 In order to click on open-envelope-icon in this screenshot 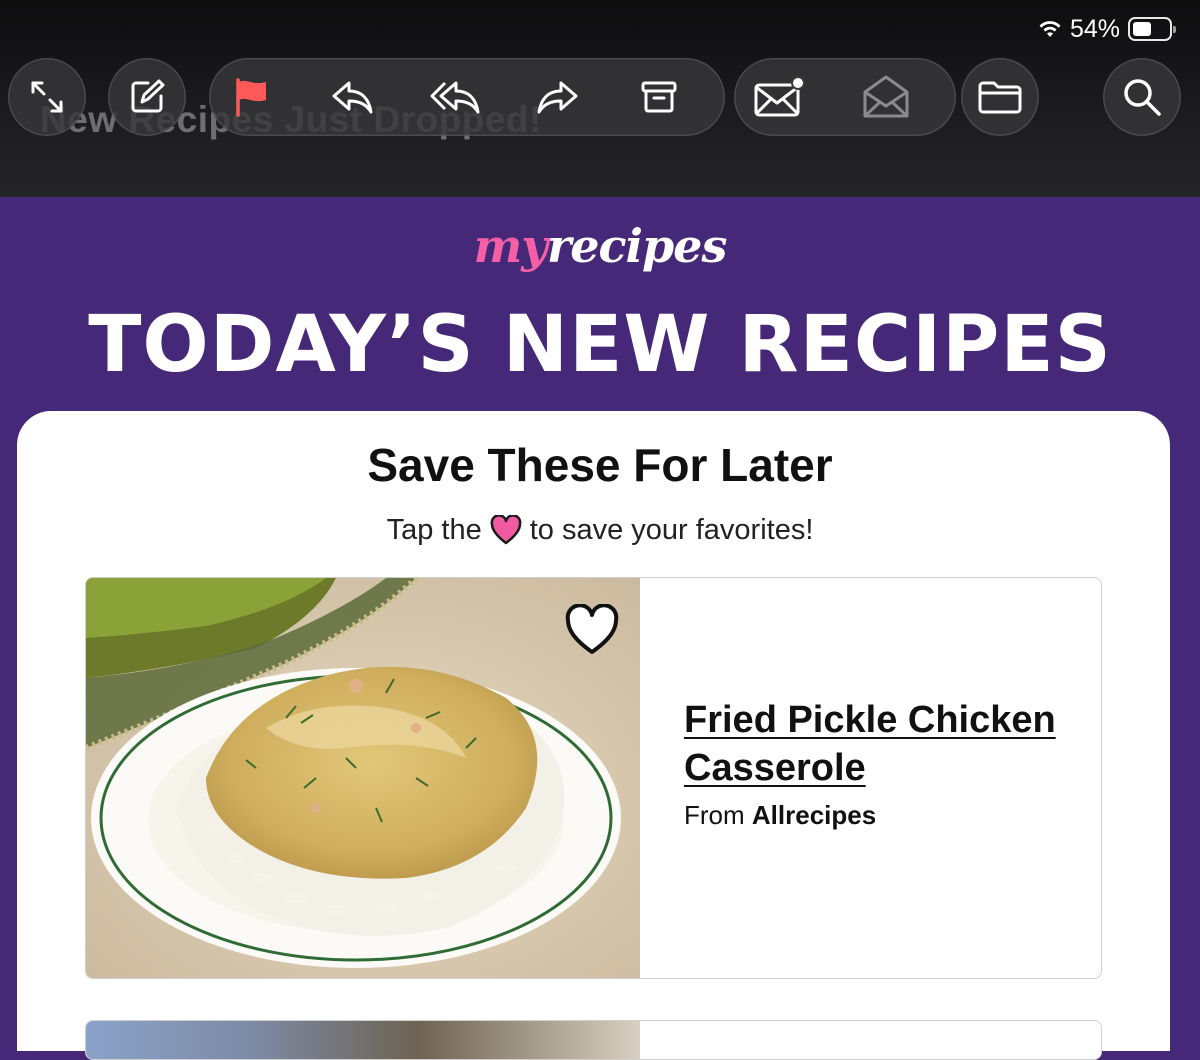, I will do `click(886, 96)`.